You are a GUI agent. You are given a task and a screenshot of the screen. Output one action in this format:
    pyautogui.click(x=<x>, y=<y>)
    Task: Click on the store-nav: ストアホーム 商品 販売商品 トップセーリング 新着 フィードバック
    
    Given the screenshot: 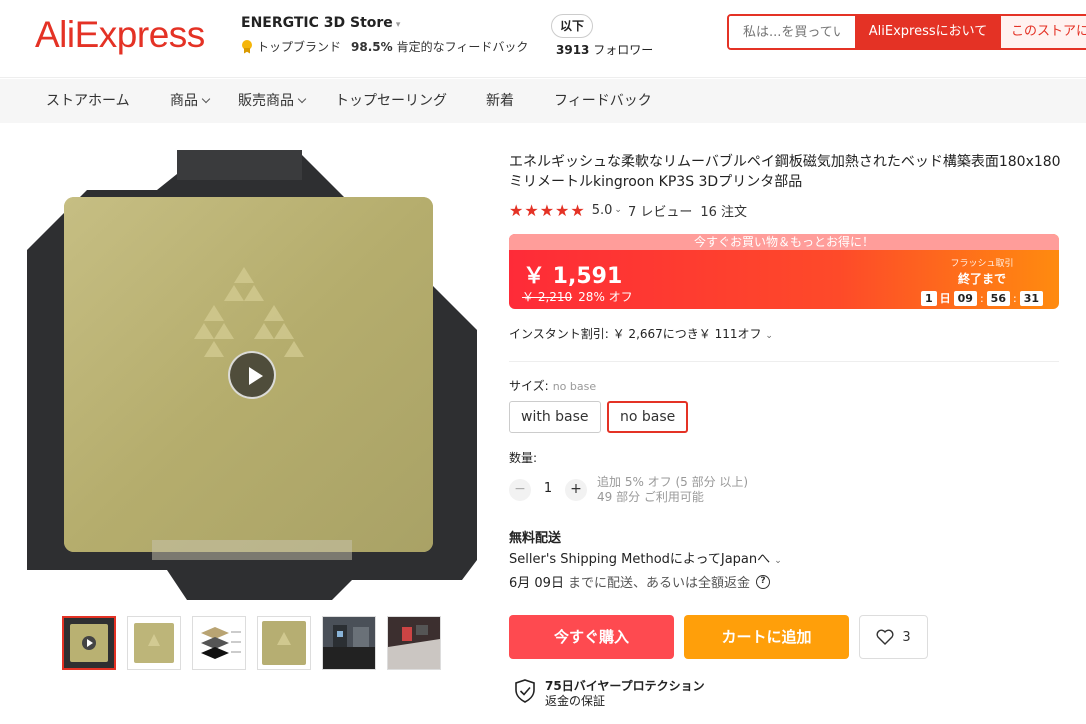 What is the action you would take?
    pyautogui.click(x=543, y=101)
    